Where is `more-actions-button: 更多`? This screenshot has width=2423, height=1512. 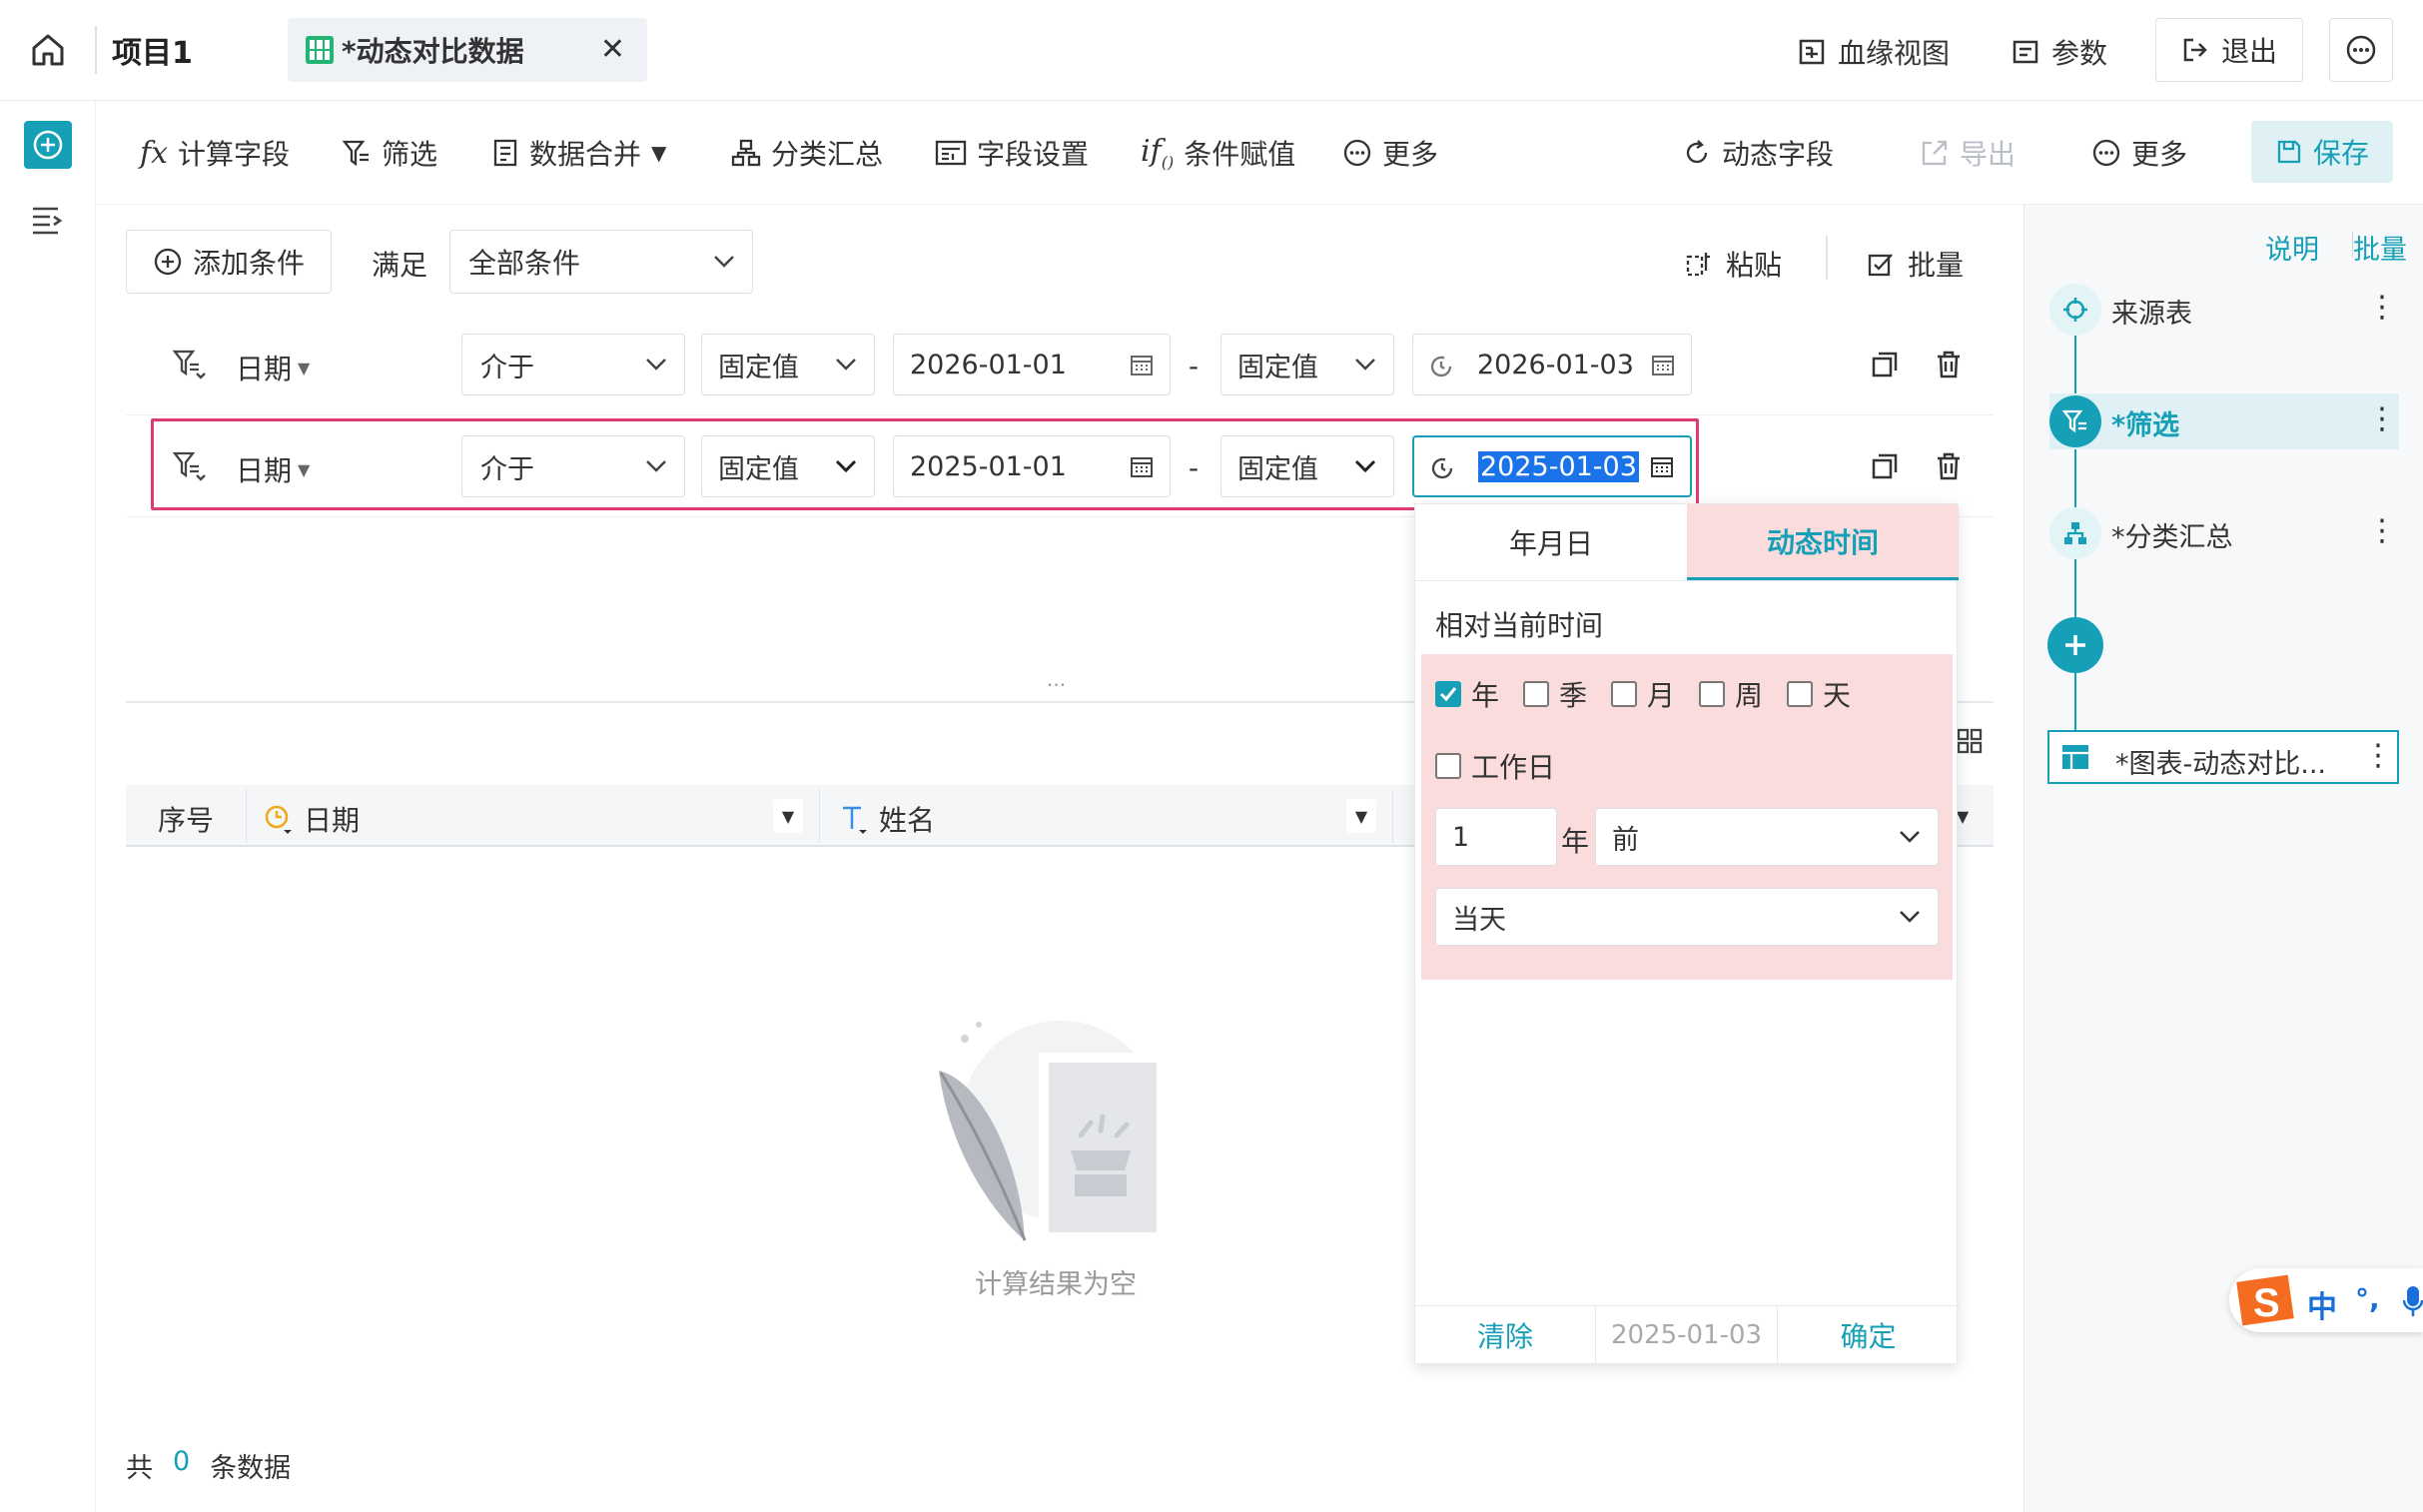
more-actions-button: 更多 is located at coordinates (2139, 153).